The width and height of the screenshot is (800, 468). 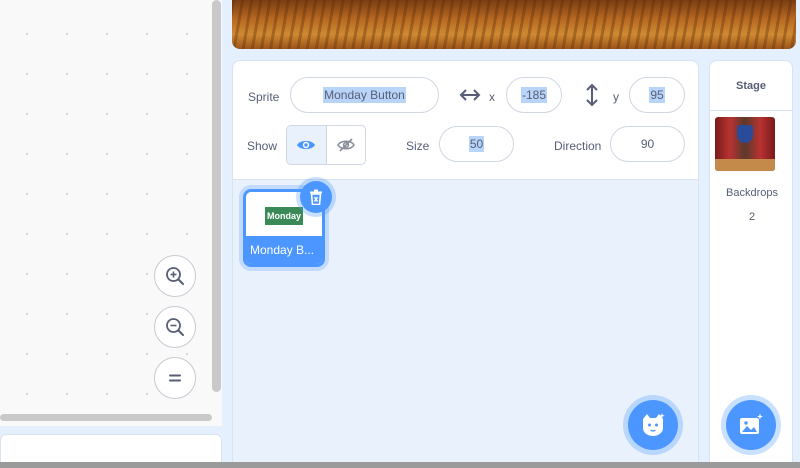 I want to click on eye-icon, so click(x=306, y=145).